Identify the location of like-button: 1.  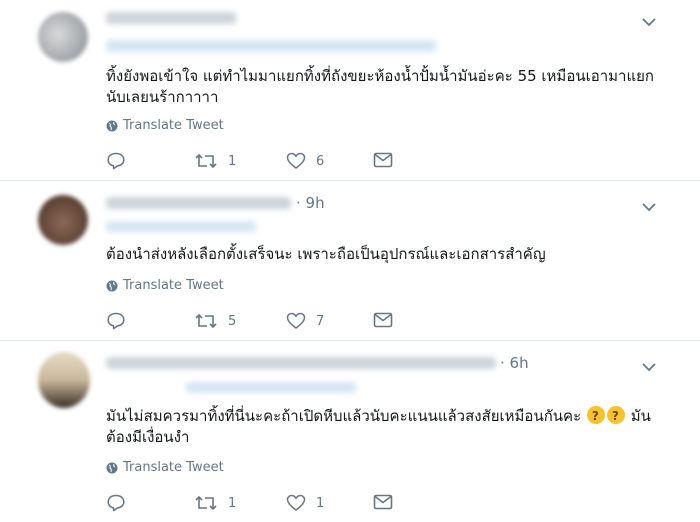
(305, 503).